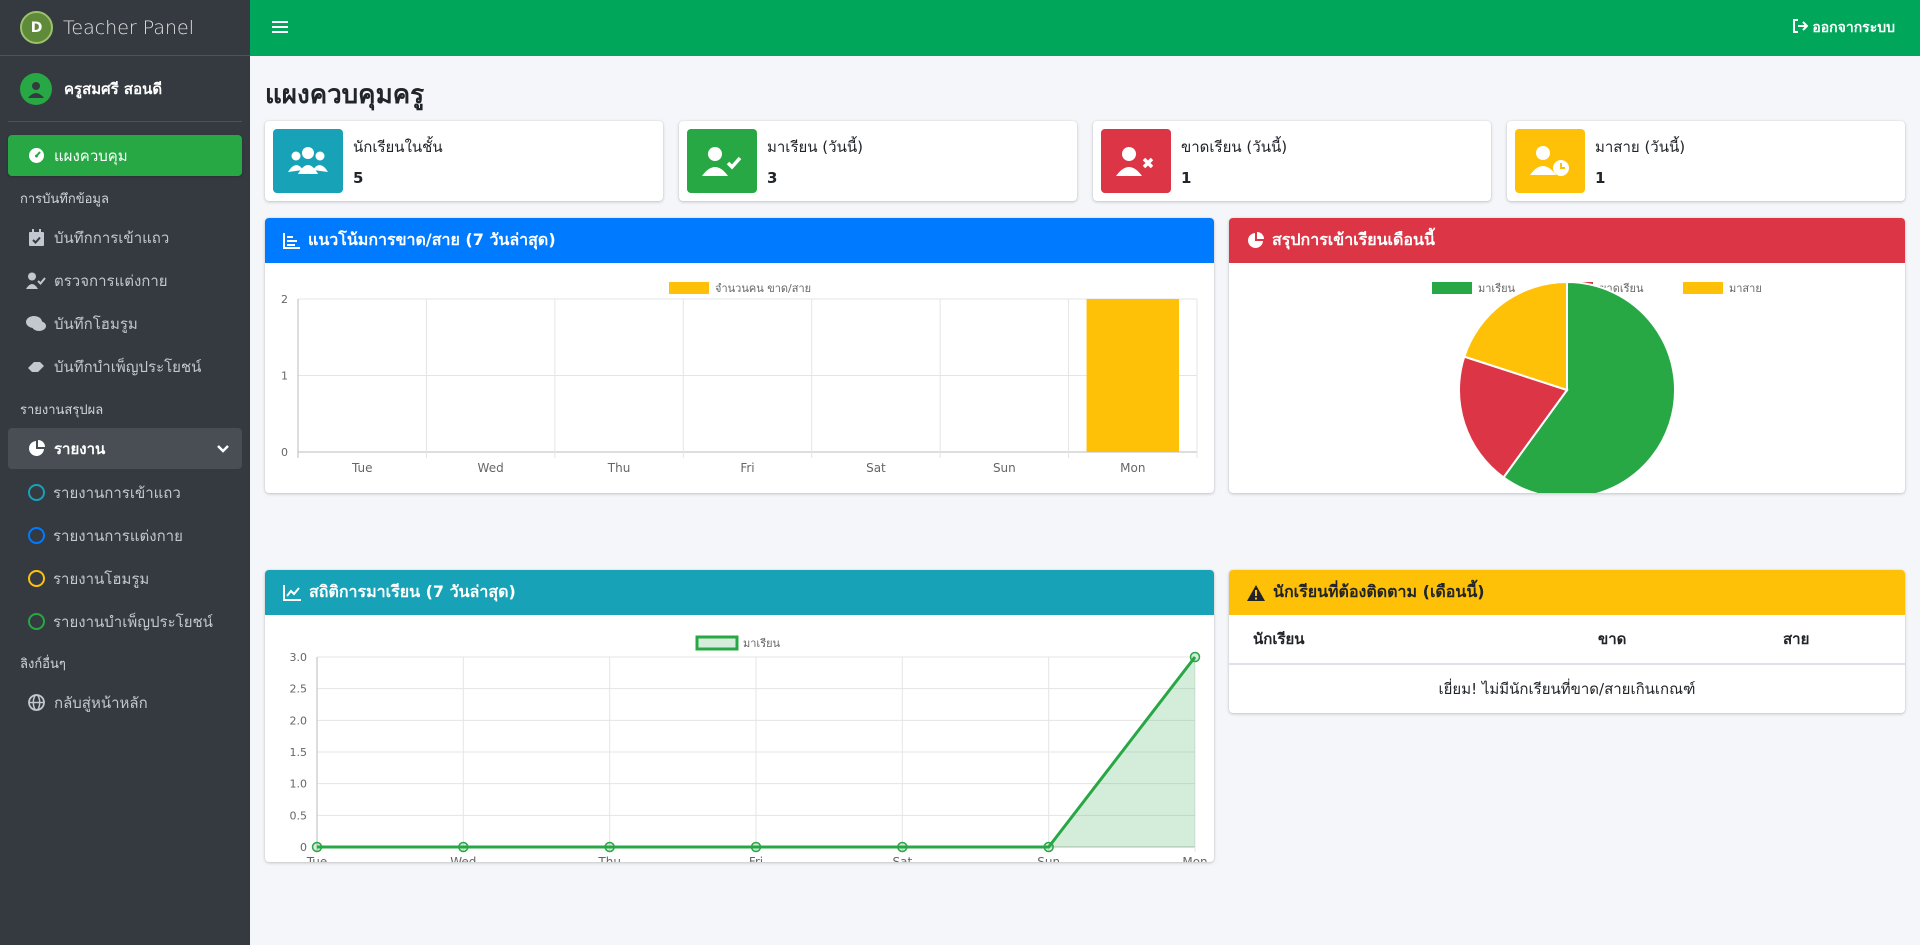  Describe the element at coordinates (358, 178) in the screenshot. I see `stat-value: 5` at that location.